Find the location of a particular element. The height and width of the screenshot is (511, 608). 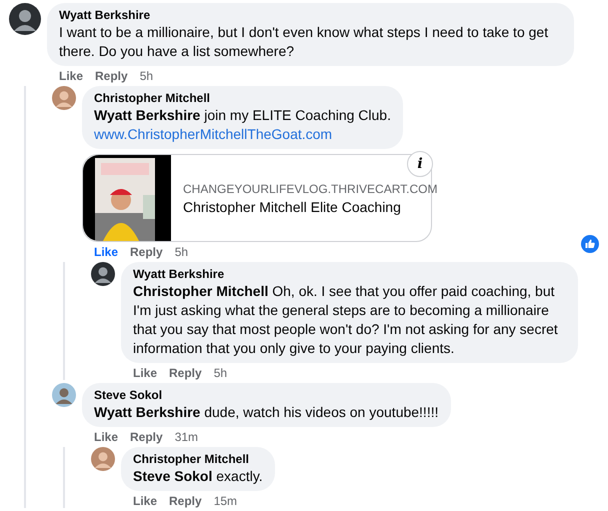

author-name: Steve Sokol is located at coordinates (266, 395).